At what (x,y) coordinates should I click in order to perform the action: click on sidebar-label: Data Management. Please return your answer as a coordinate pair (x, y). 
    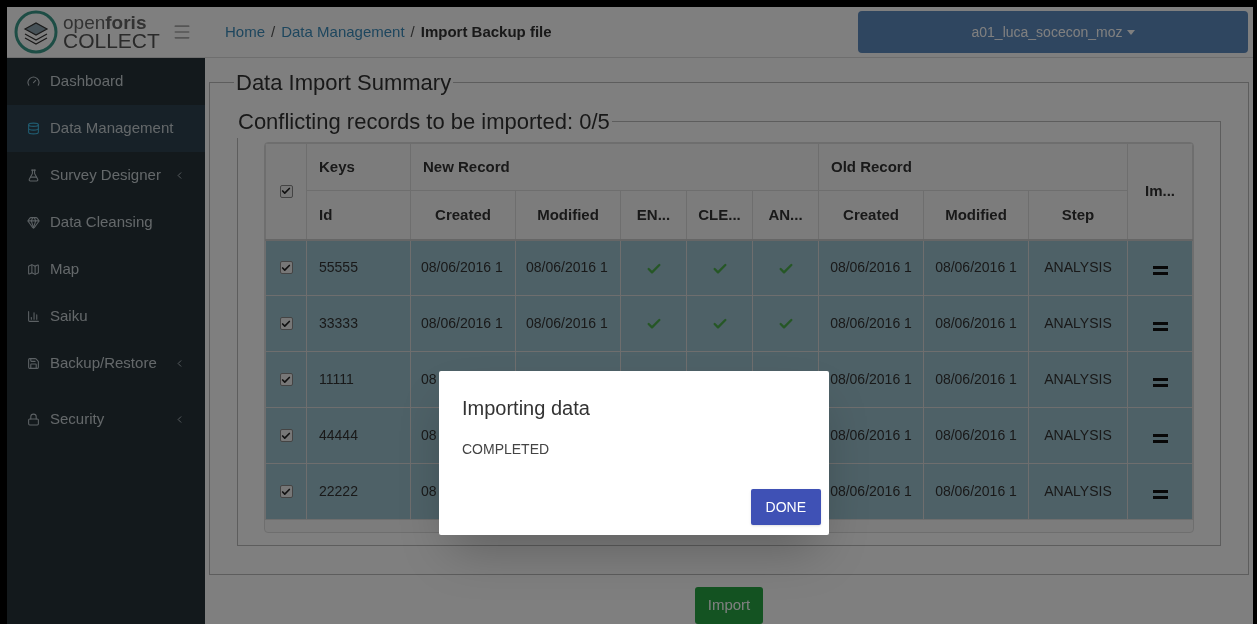
    Looking at the image, I should click on (112, 128).